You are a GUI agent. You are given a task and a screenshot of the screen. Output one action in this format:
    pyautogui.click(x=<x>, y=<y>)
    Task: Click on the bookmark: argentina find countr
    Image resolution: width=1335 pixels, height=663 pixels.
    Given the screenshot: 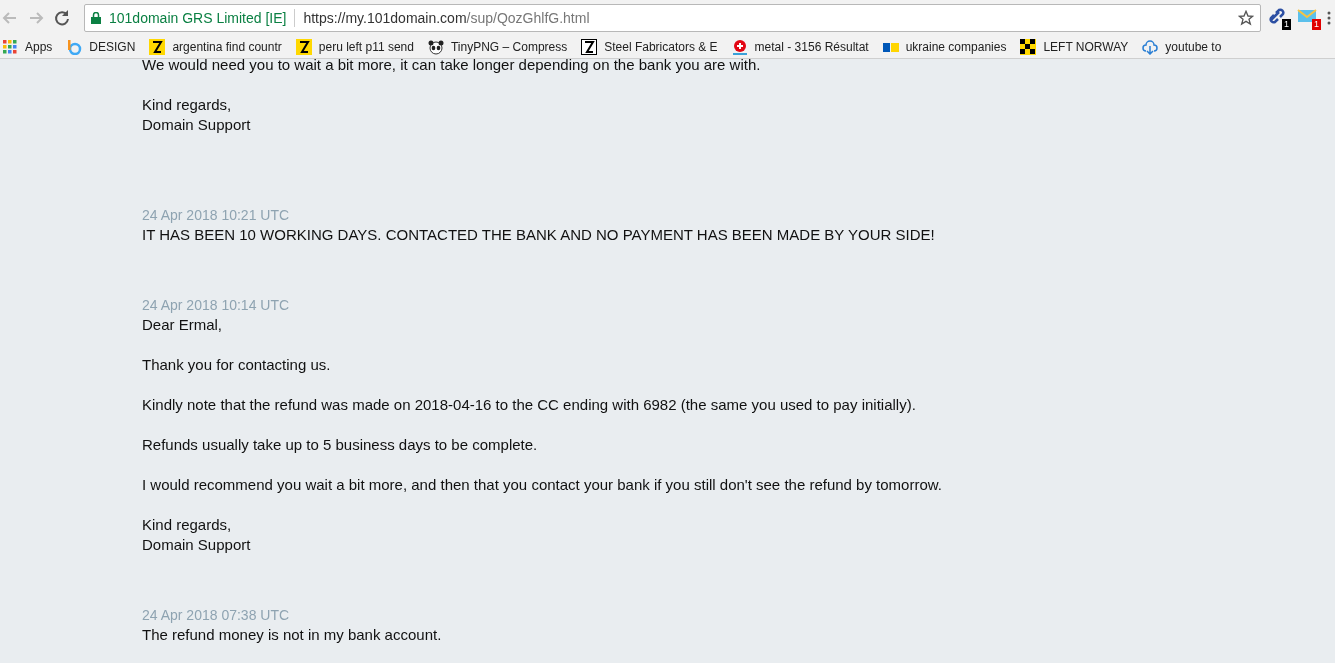 What is the action you would take?
    pyautogui.click(x=215, y=46)
    